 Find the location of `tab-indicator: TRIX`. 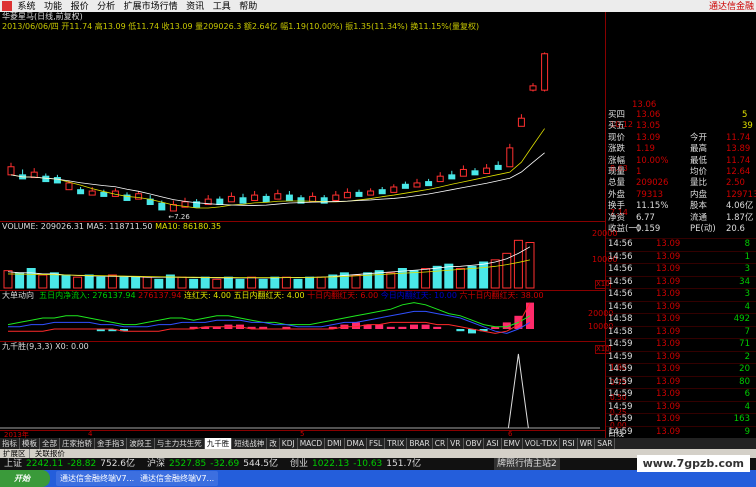

tab-indicator: TRIX is located at coordinates (396, 443).